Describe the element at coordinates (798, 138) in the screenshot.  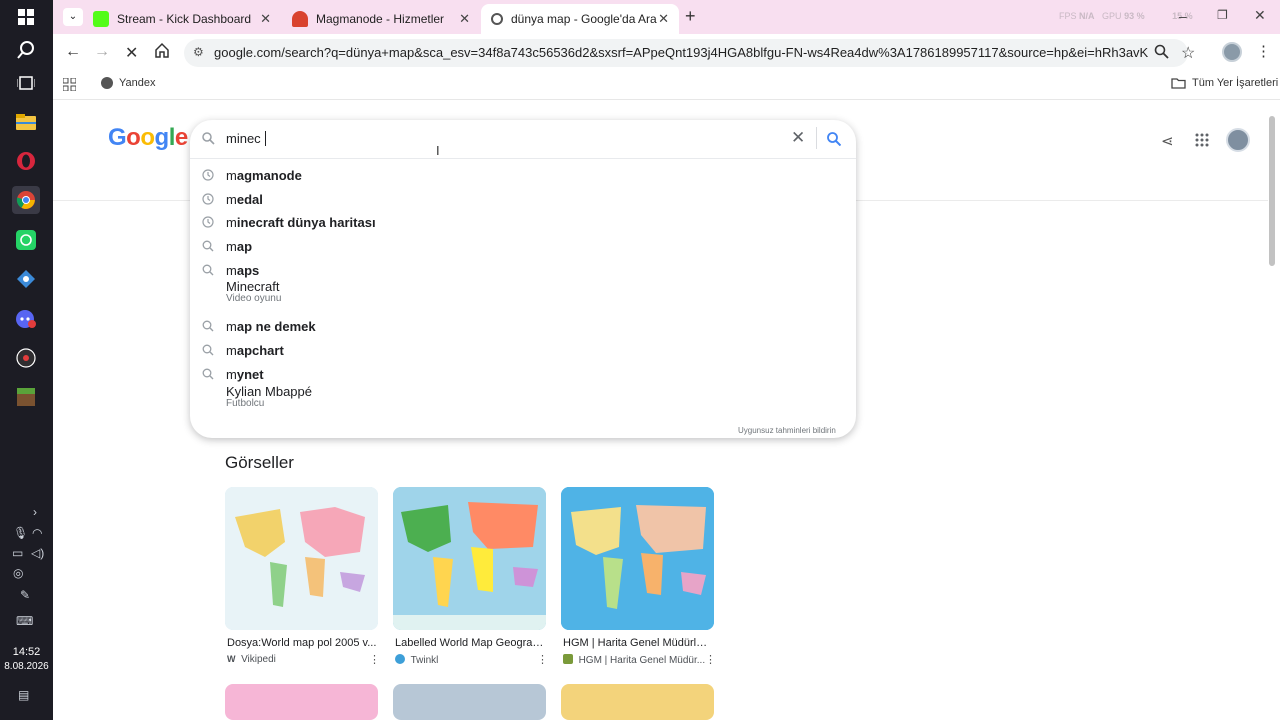
I see `clear-search-button: ✕` at that location.